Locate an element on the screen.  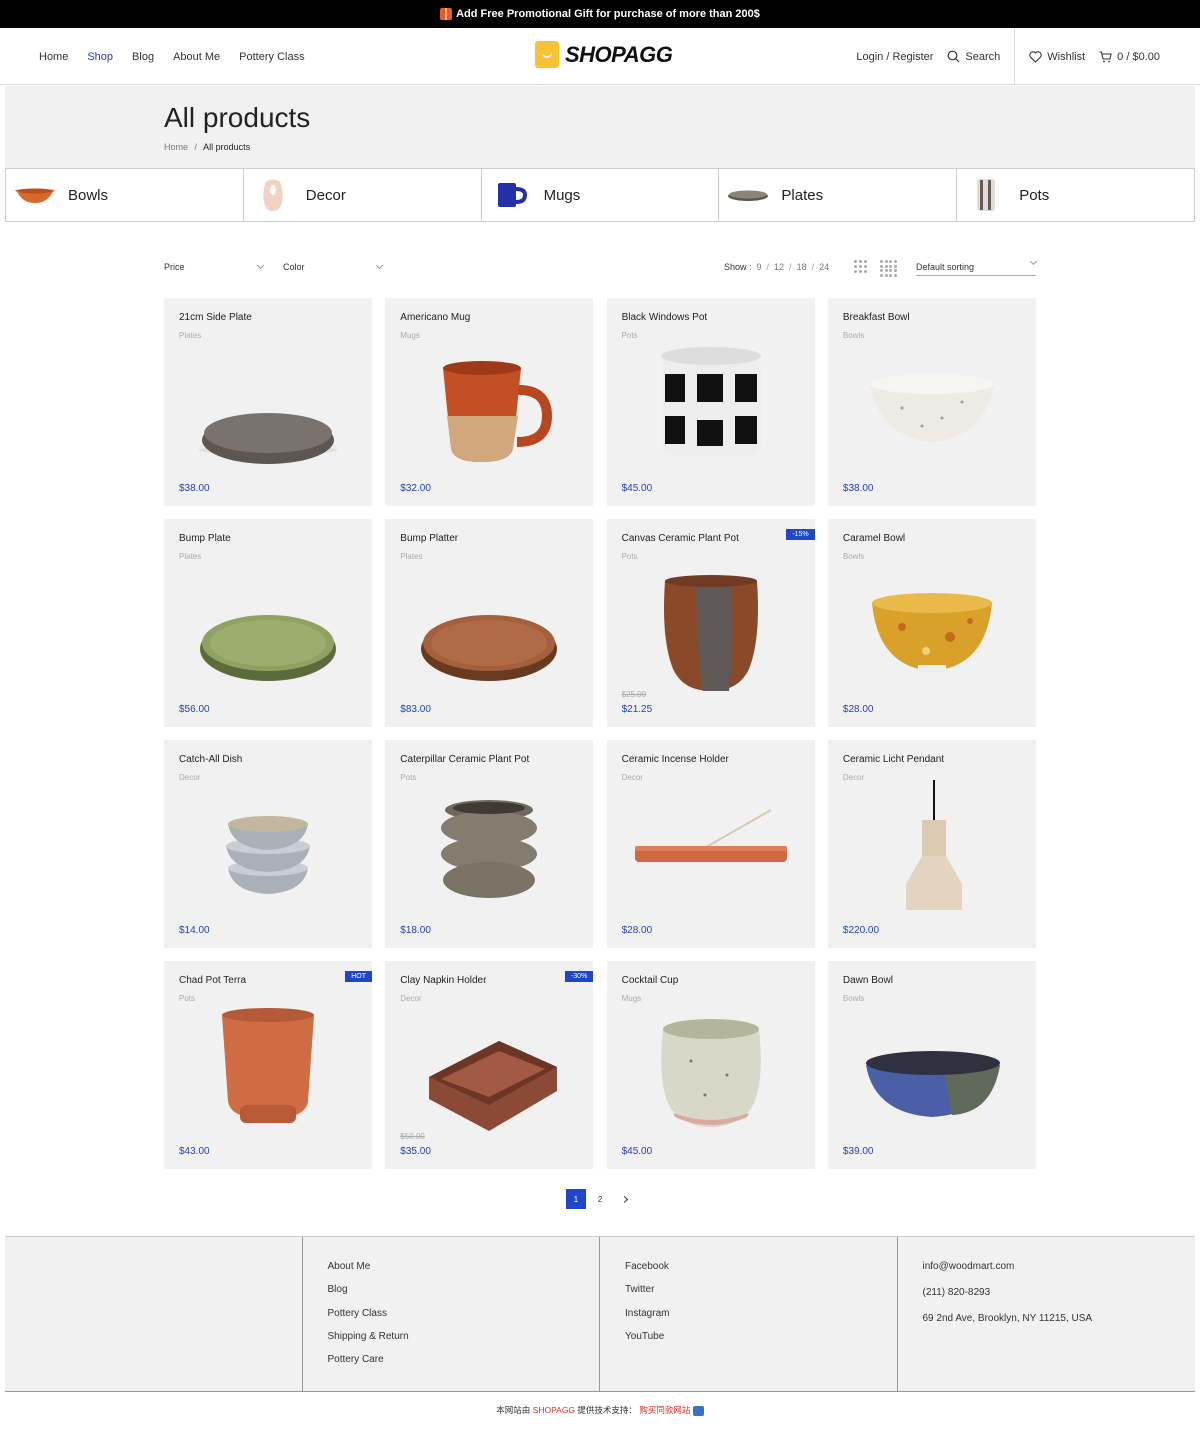
footer-link-about-me: About Me is located at coordinates (464, 1272).